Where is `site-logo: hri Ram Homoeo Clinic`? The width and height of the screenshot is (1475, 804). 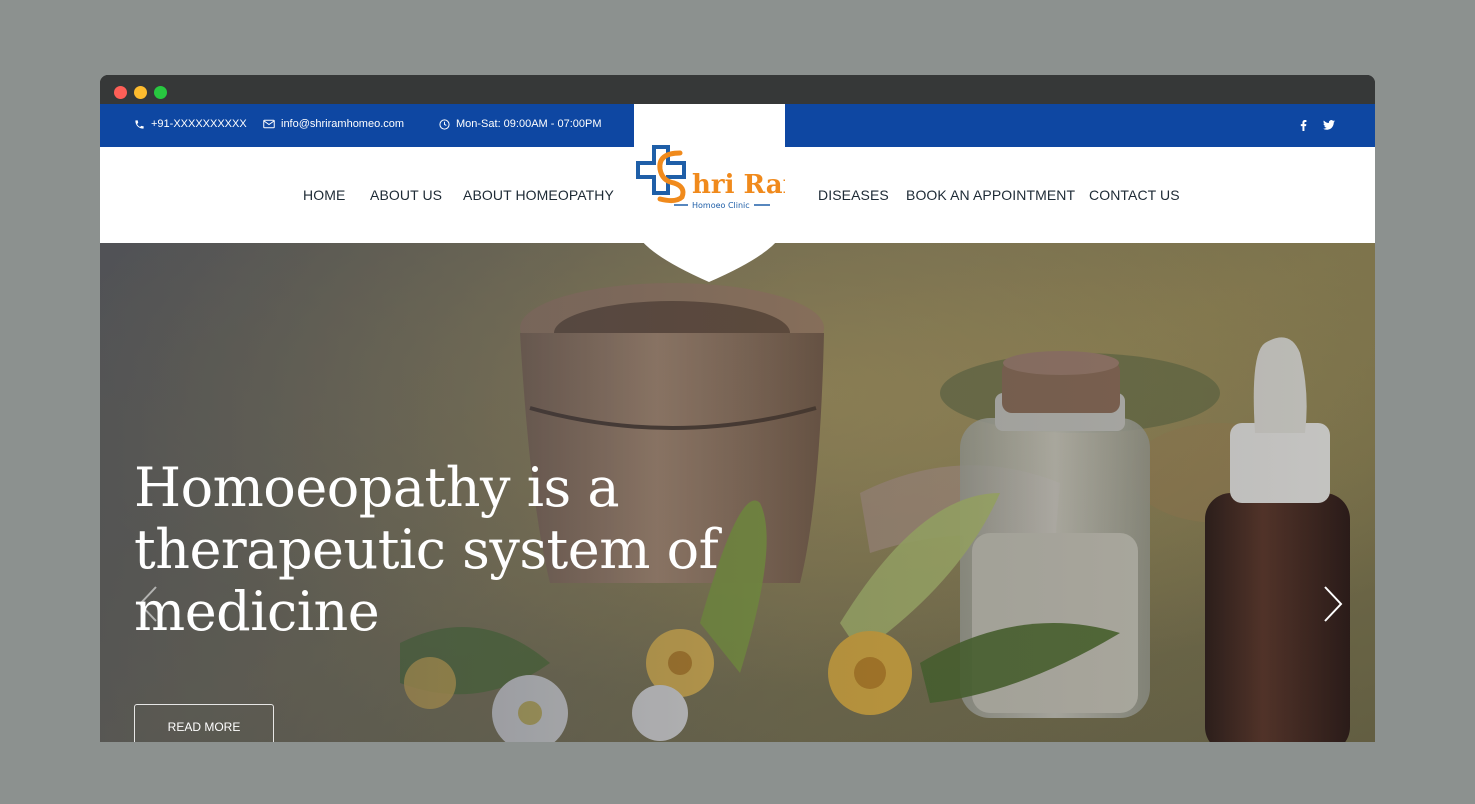
site-logo: hri Ram Homoeo Clinic is located at coordinates (722, 193).